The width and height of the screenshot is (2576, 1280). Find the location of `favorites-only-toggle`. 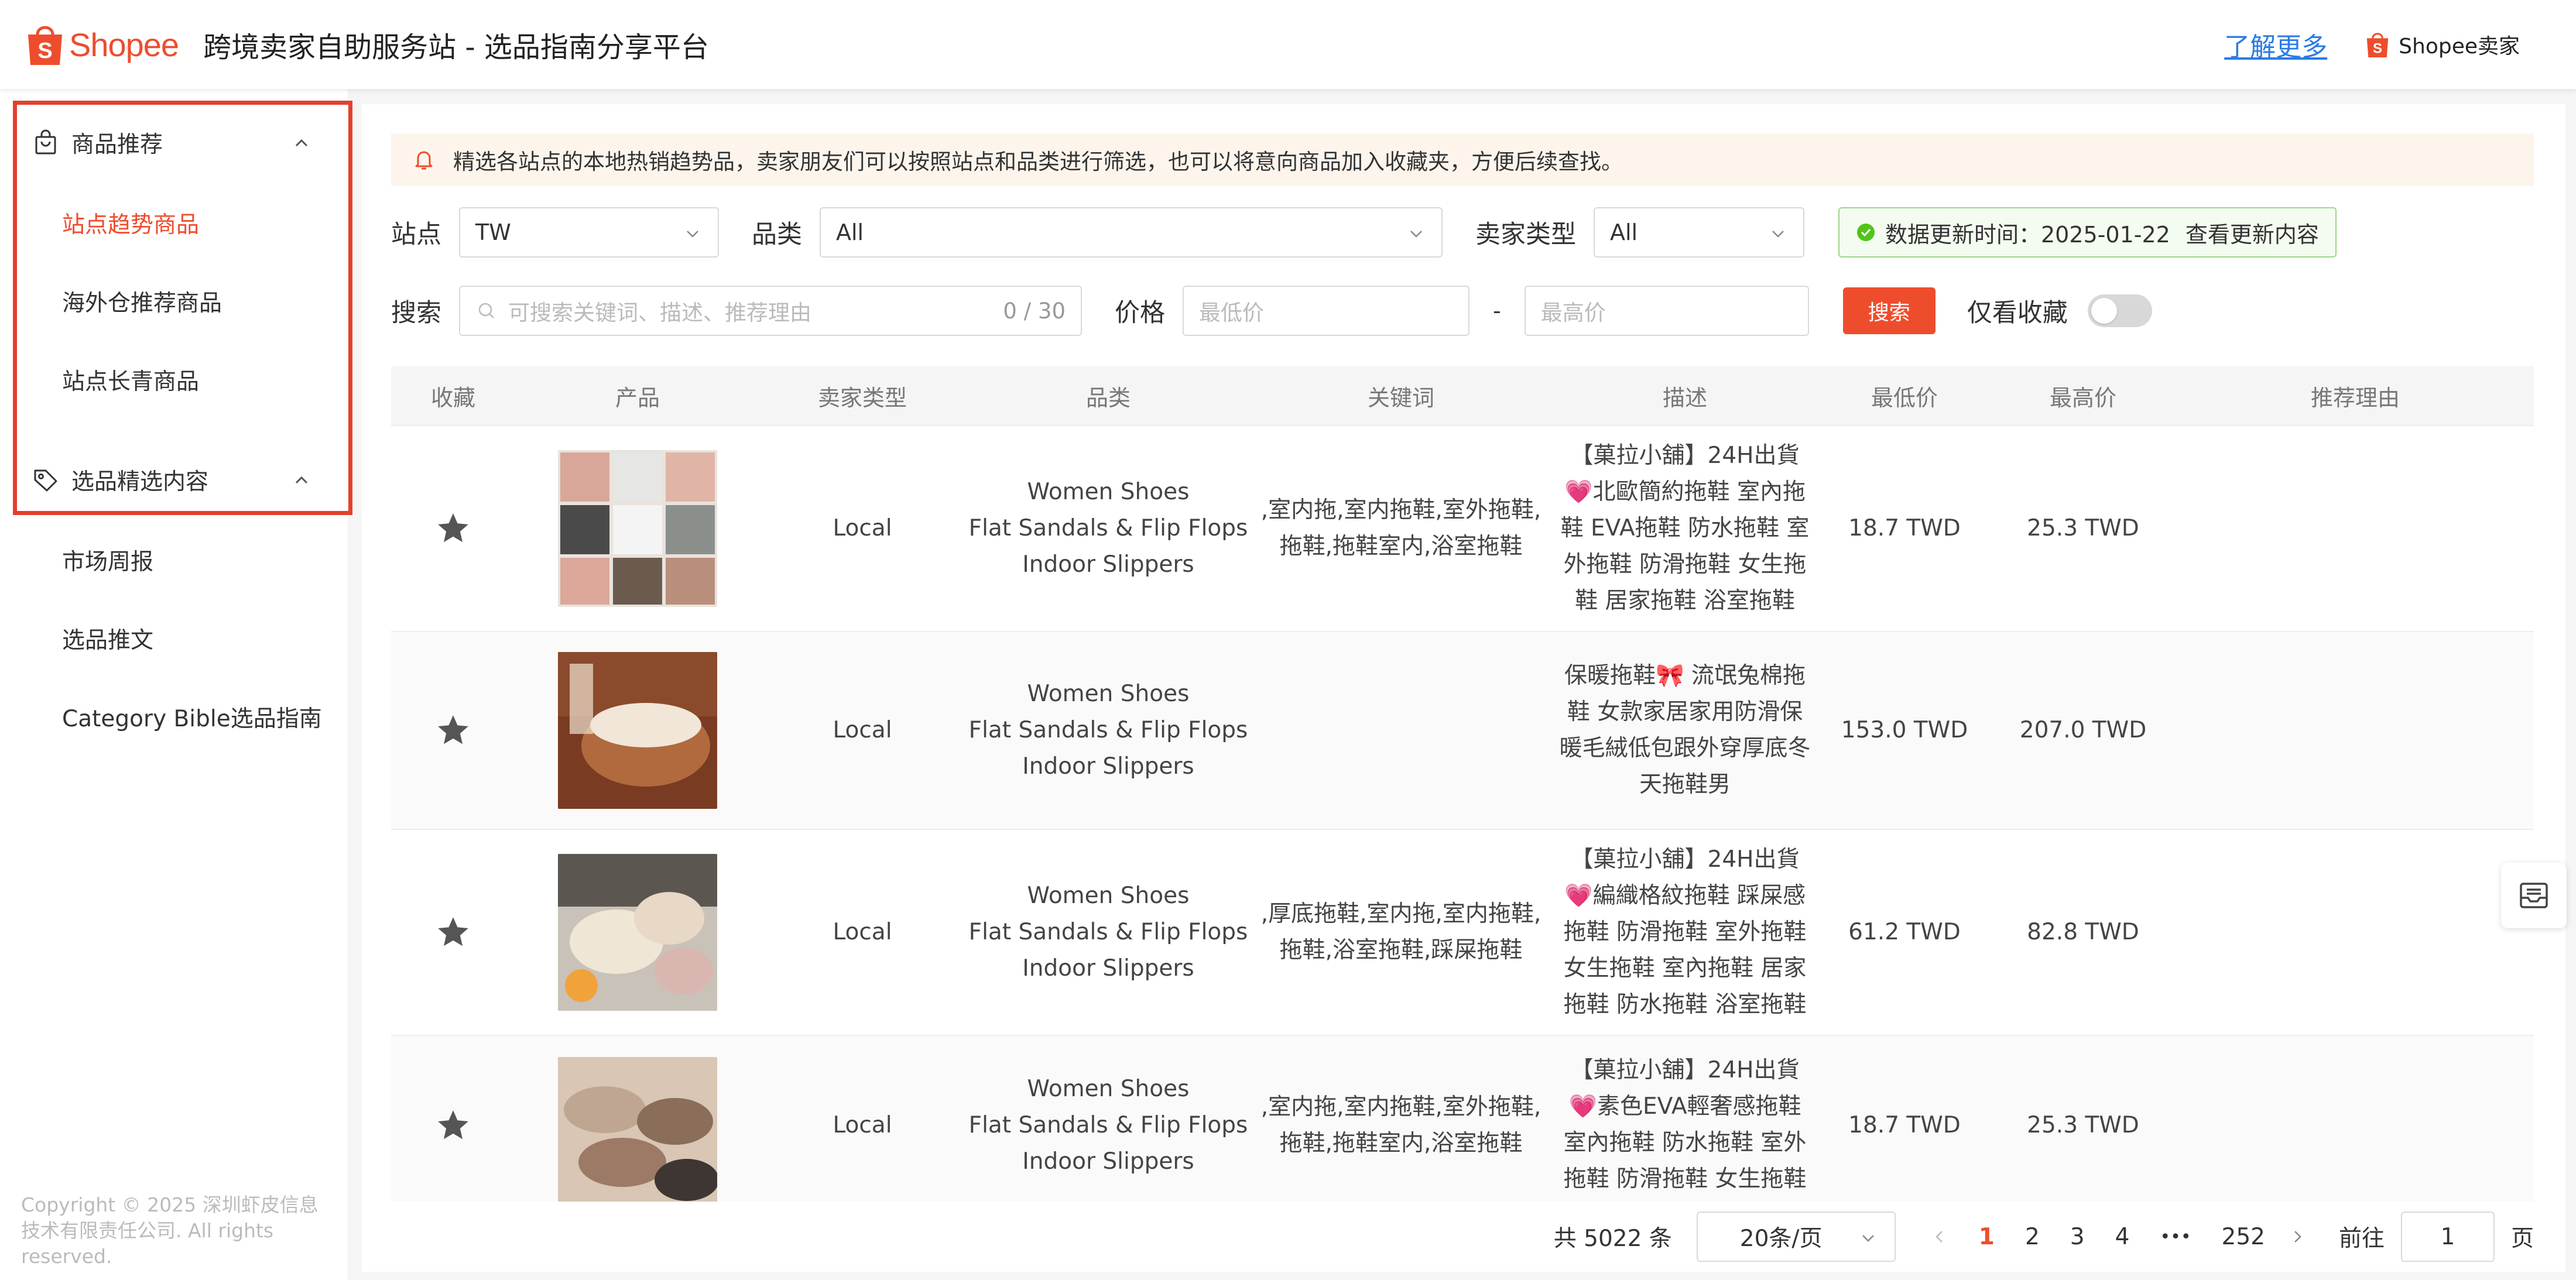

favorites-only-toggle is located at coordinates (2119, 310).